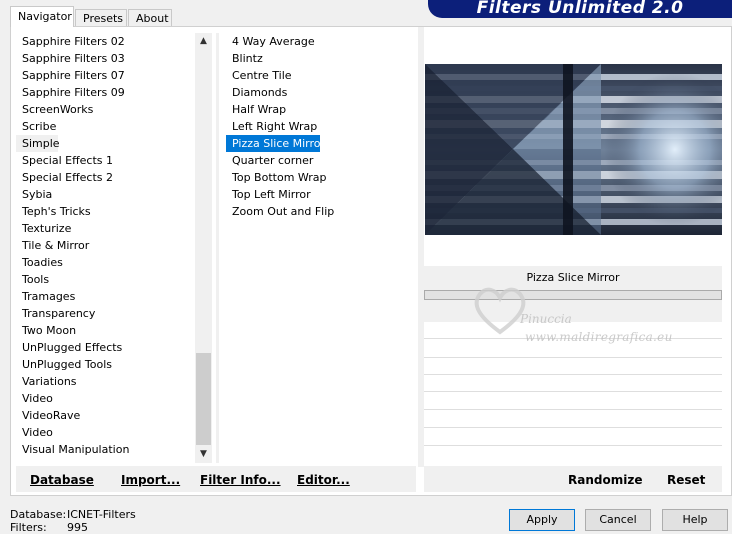  What do you see at coordinates (101, 17) in the screenshot?
I see `tab-presets: Presets` at bounding box center [101, 17].